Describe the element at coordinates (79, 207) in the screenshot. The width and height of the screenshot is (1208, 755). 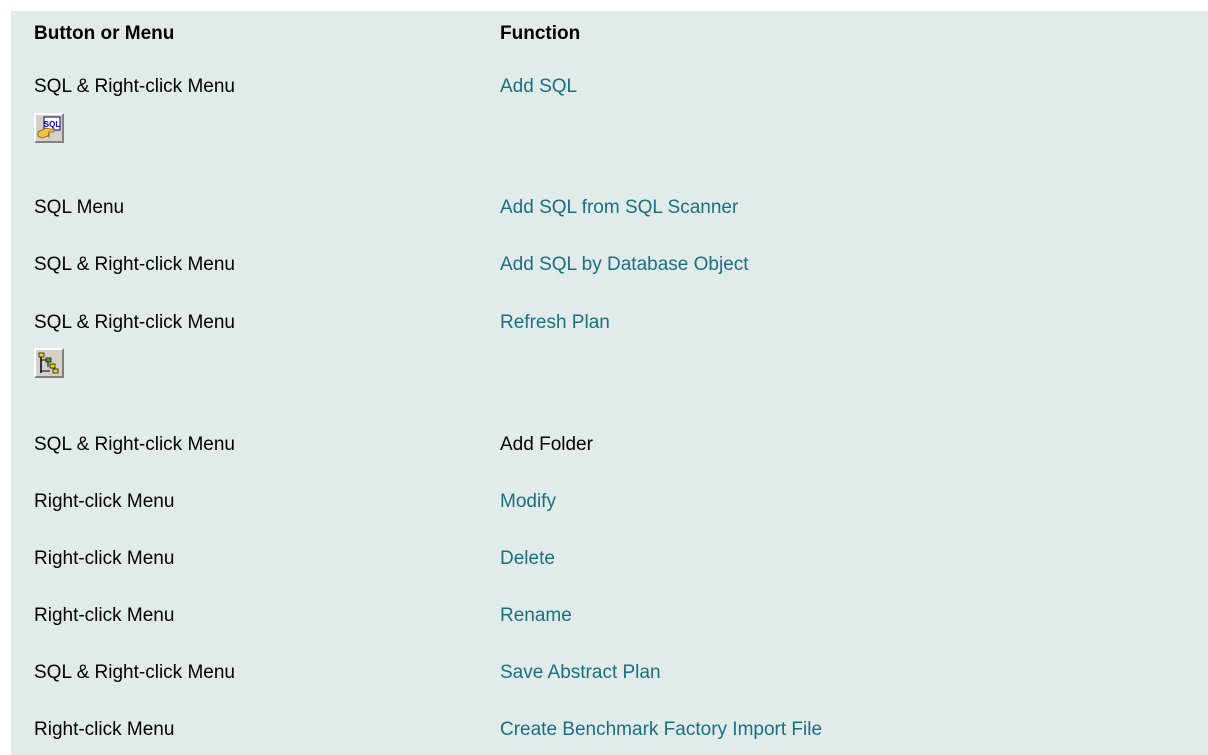
I see `row-source: SQL Menu` at that location.